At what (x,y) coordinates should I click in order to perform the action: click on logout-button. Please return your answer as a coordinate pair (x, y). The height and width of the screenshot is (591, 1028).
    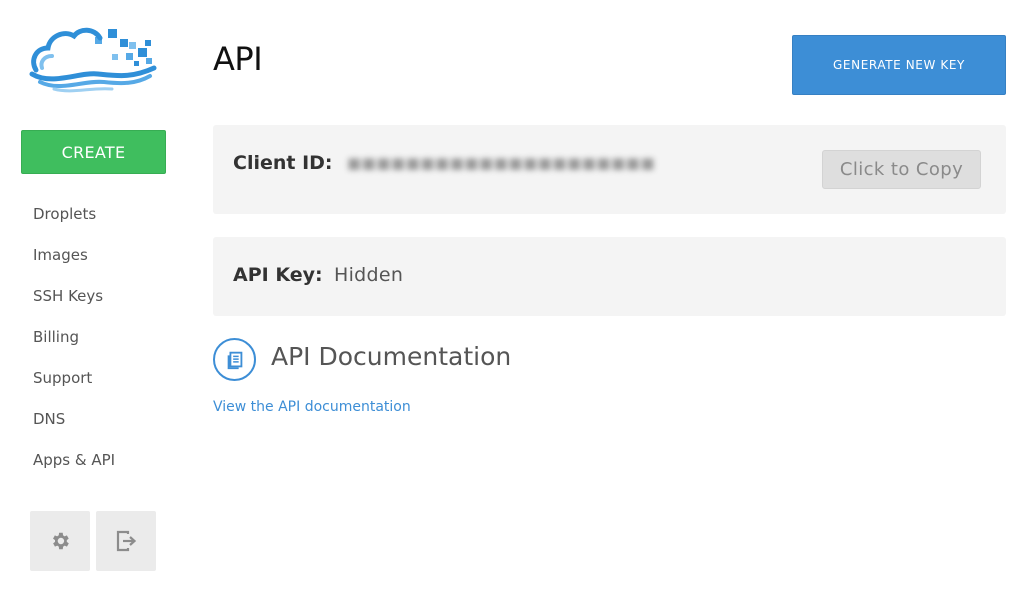
    Looking at the image, I should click on (126, 541).